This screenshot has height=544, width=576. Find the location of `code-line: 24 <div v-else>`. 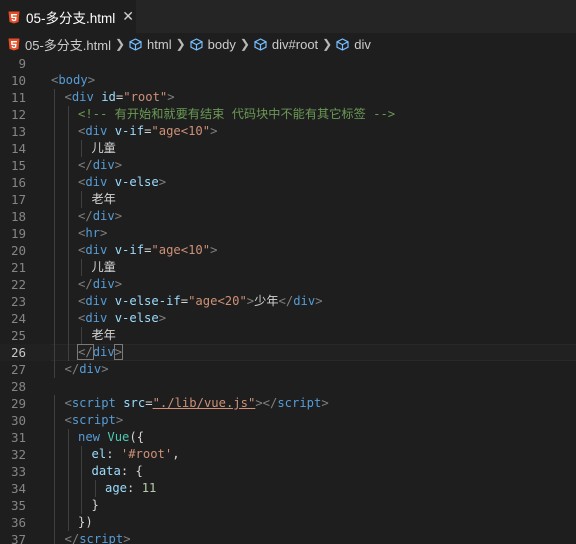

code-line: 24 <div v-else> is located at coordinates (288, 318).